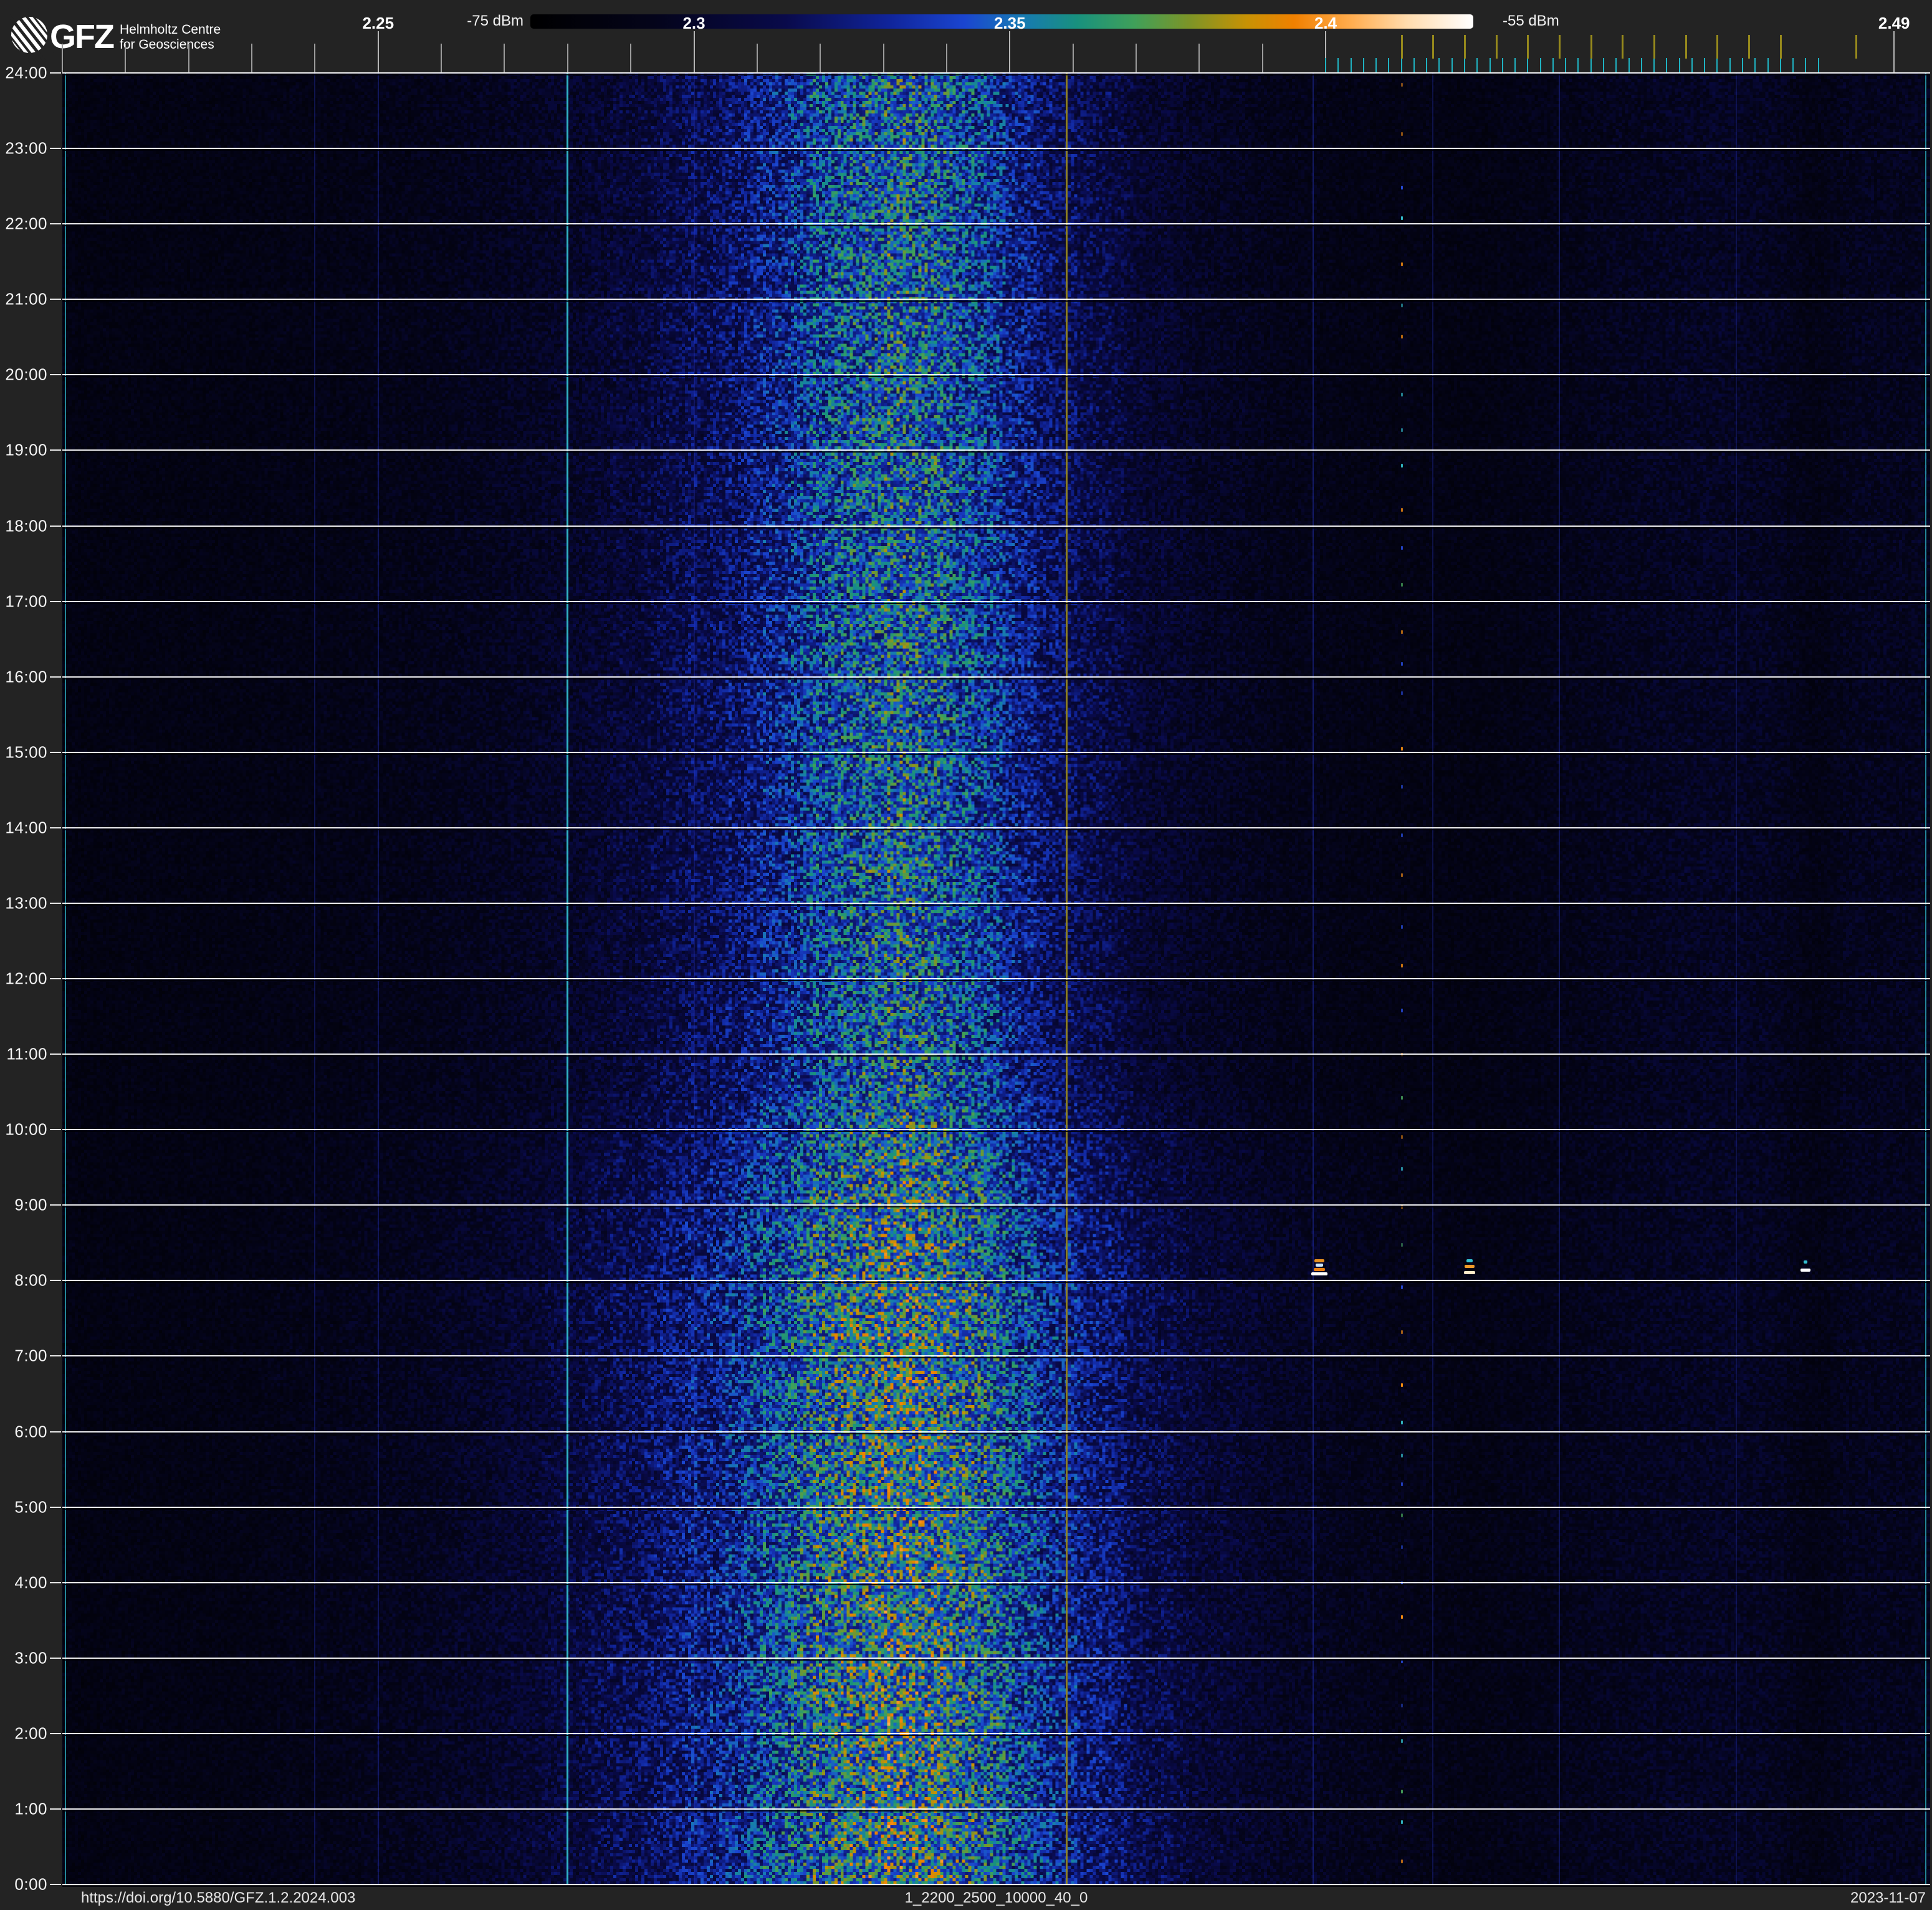 Image resolution: width=1932 pixels, height=1910 pixels. What do you see at coordinates (30, 1507) in the screenshot?
I see `hour-label: 5:00` at bounding box center [30, 1507].